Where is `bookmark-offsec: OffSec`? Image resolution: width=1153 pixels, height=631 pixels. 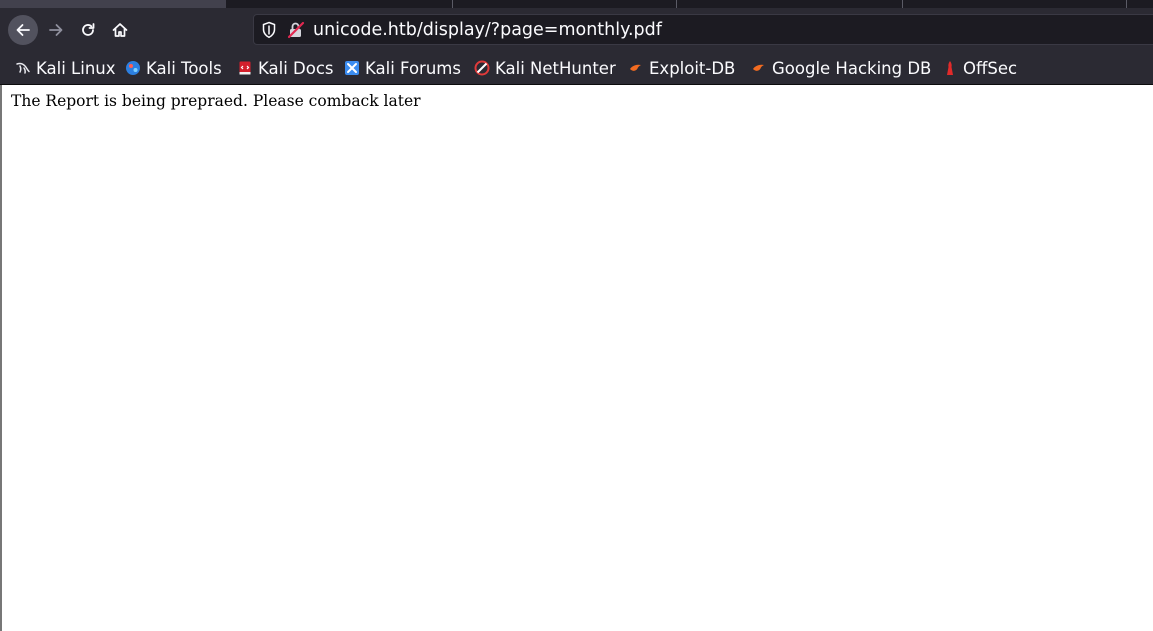
bookmark-offsec: OffSec is located at coordinates (979, 68).